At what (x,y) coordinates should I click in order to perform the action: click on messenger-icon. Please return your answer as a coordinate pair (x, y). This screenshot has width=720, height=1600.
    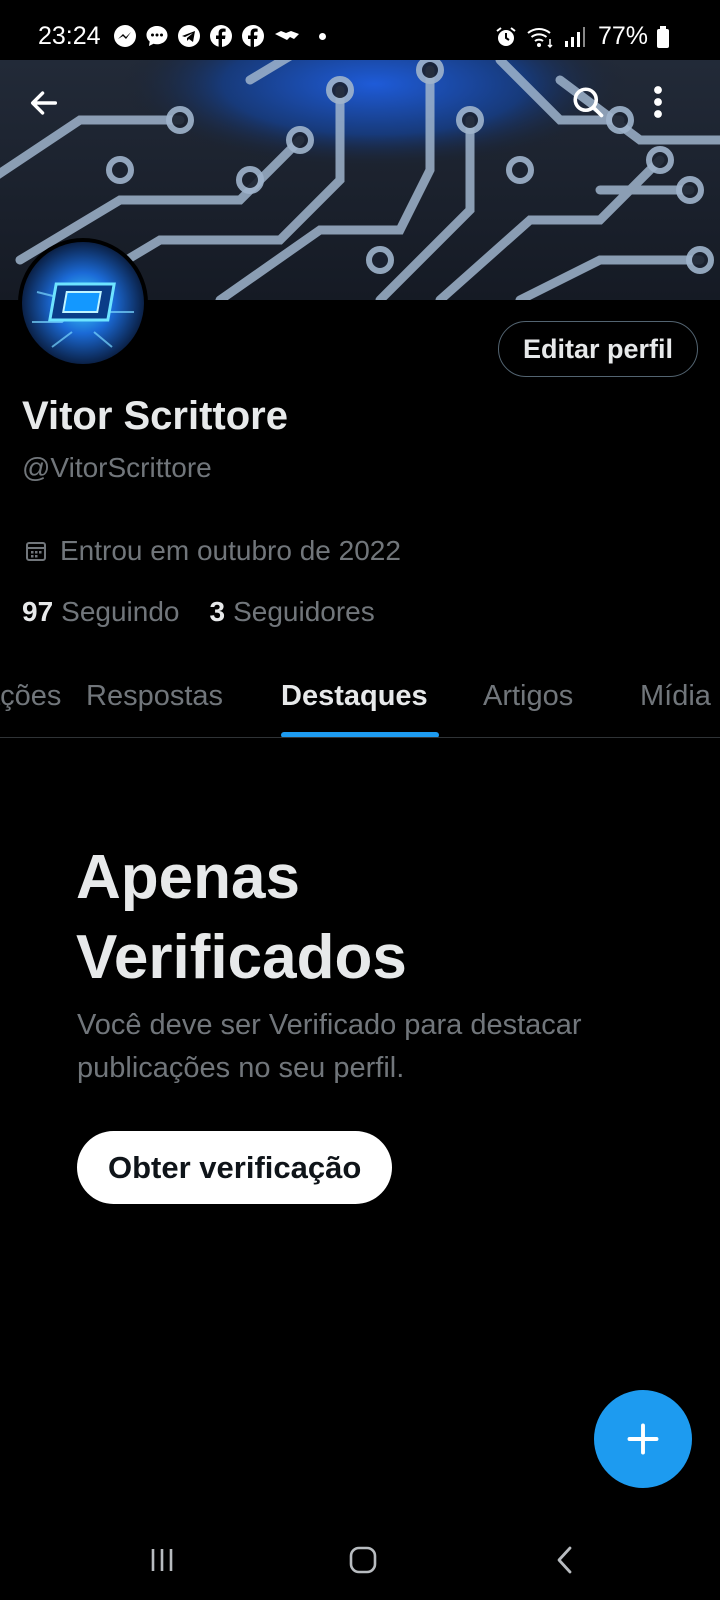
    Looking at the image, I should click on (125, 36).